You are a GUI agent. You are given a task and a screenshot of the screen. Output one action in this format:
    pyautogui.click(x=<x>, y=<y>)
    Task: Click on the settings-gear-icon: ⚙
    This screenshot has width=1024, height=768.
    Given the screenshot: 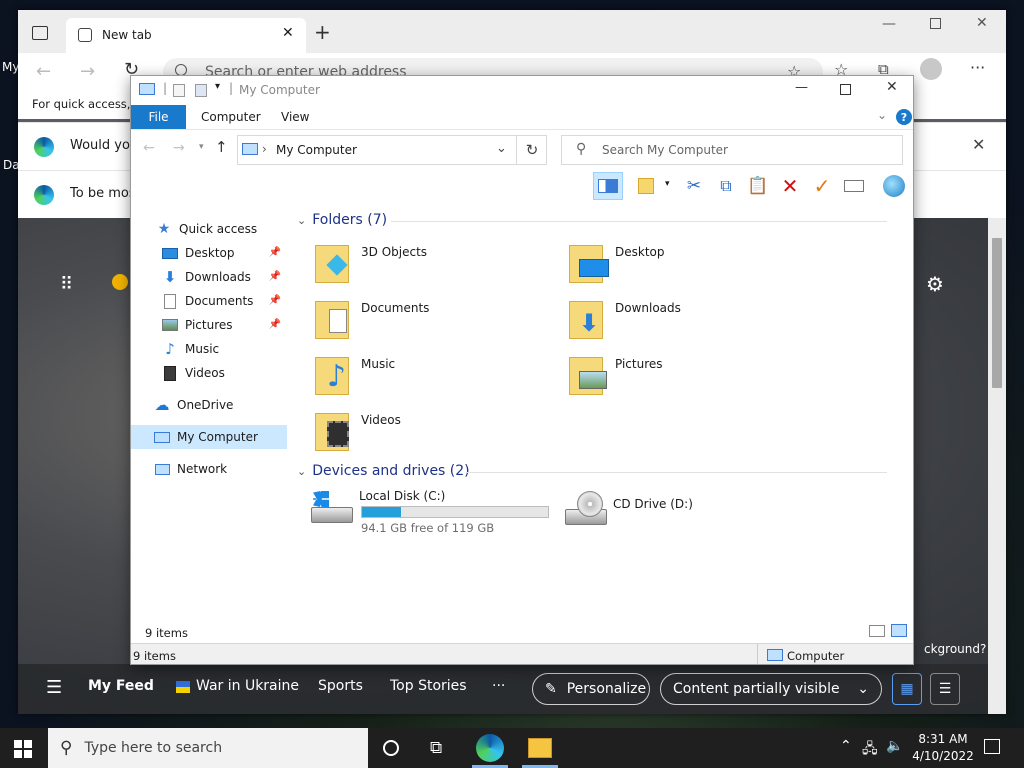 What is the action you would take?
    pyautogui.click(x=935, y=284)
    